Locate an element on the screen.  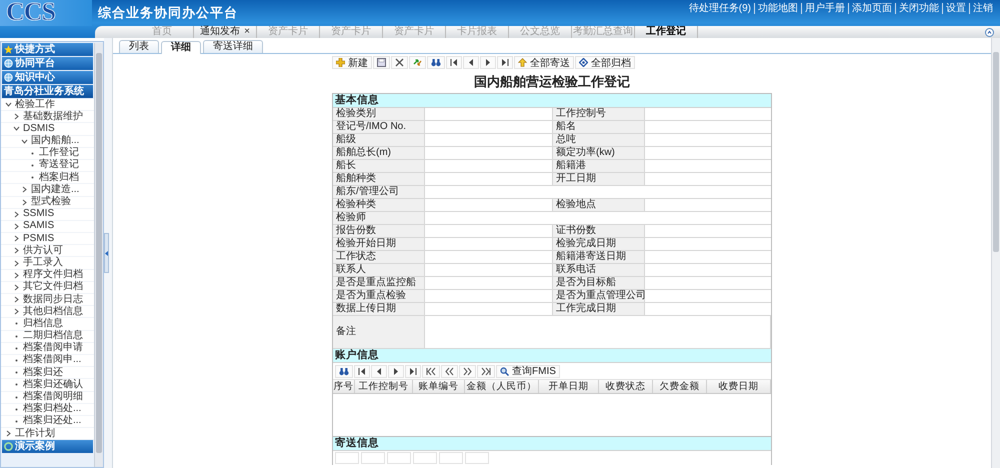
column-header: 序号 is located at coordinates (344, 386).